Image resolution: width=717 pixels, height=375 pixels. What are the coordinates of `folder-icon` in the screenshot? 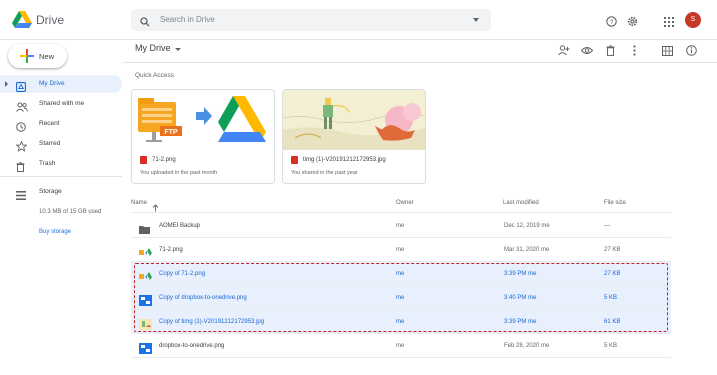 It's located at (144, 230).